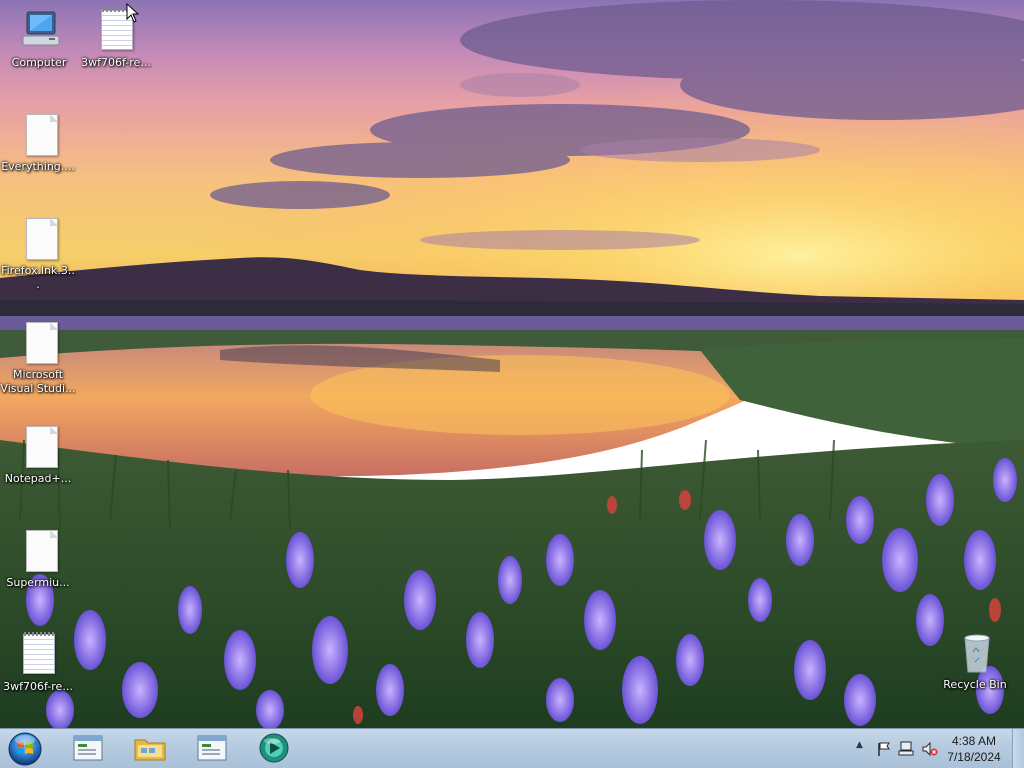 The image size is (1024, 768). Describe the element at coordinates (974, 757) in the screenshot. I see `clock-date: 7/18/2024` at that location.